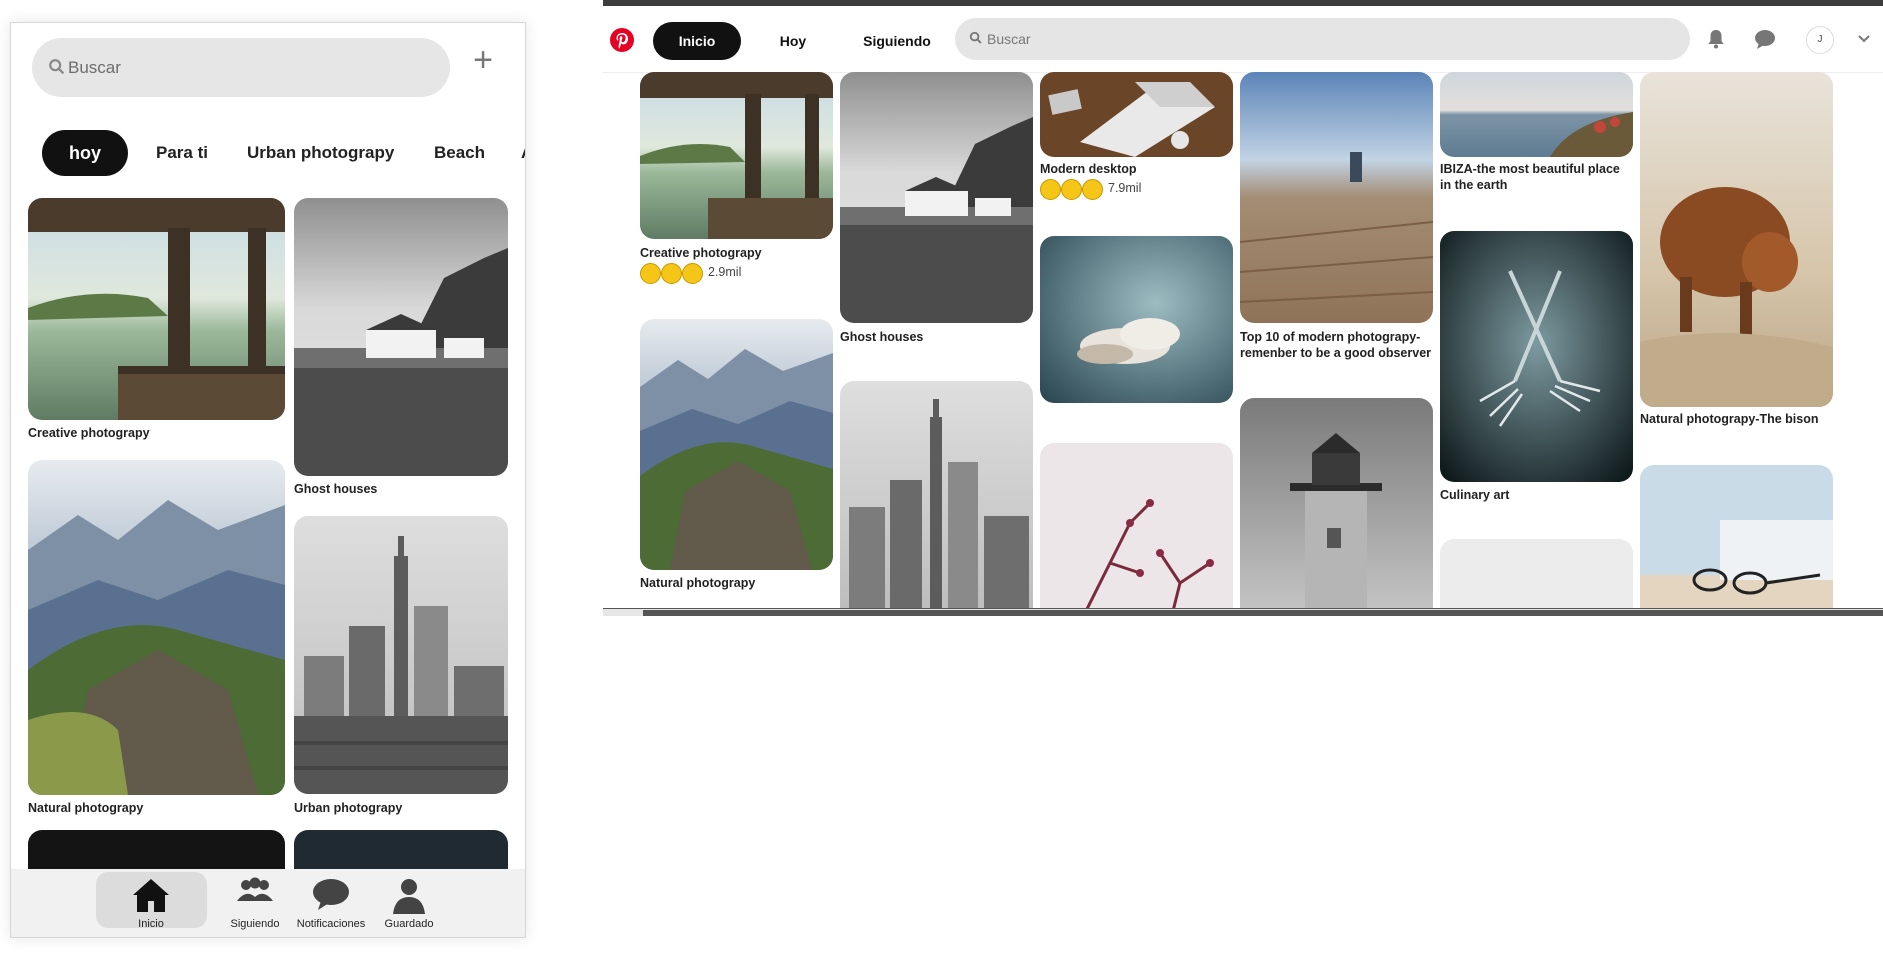  Describe the element at coordinates (1765, 39) in the screenshot. I see `message-icon` at that location.